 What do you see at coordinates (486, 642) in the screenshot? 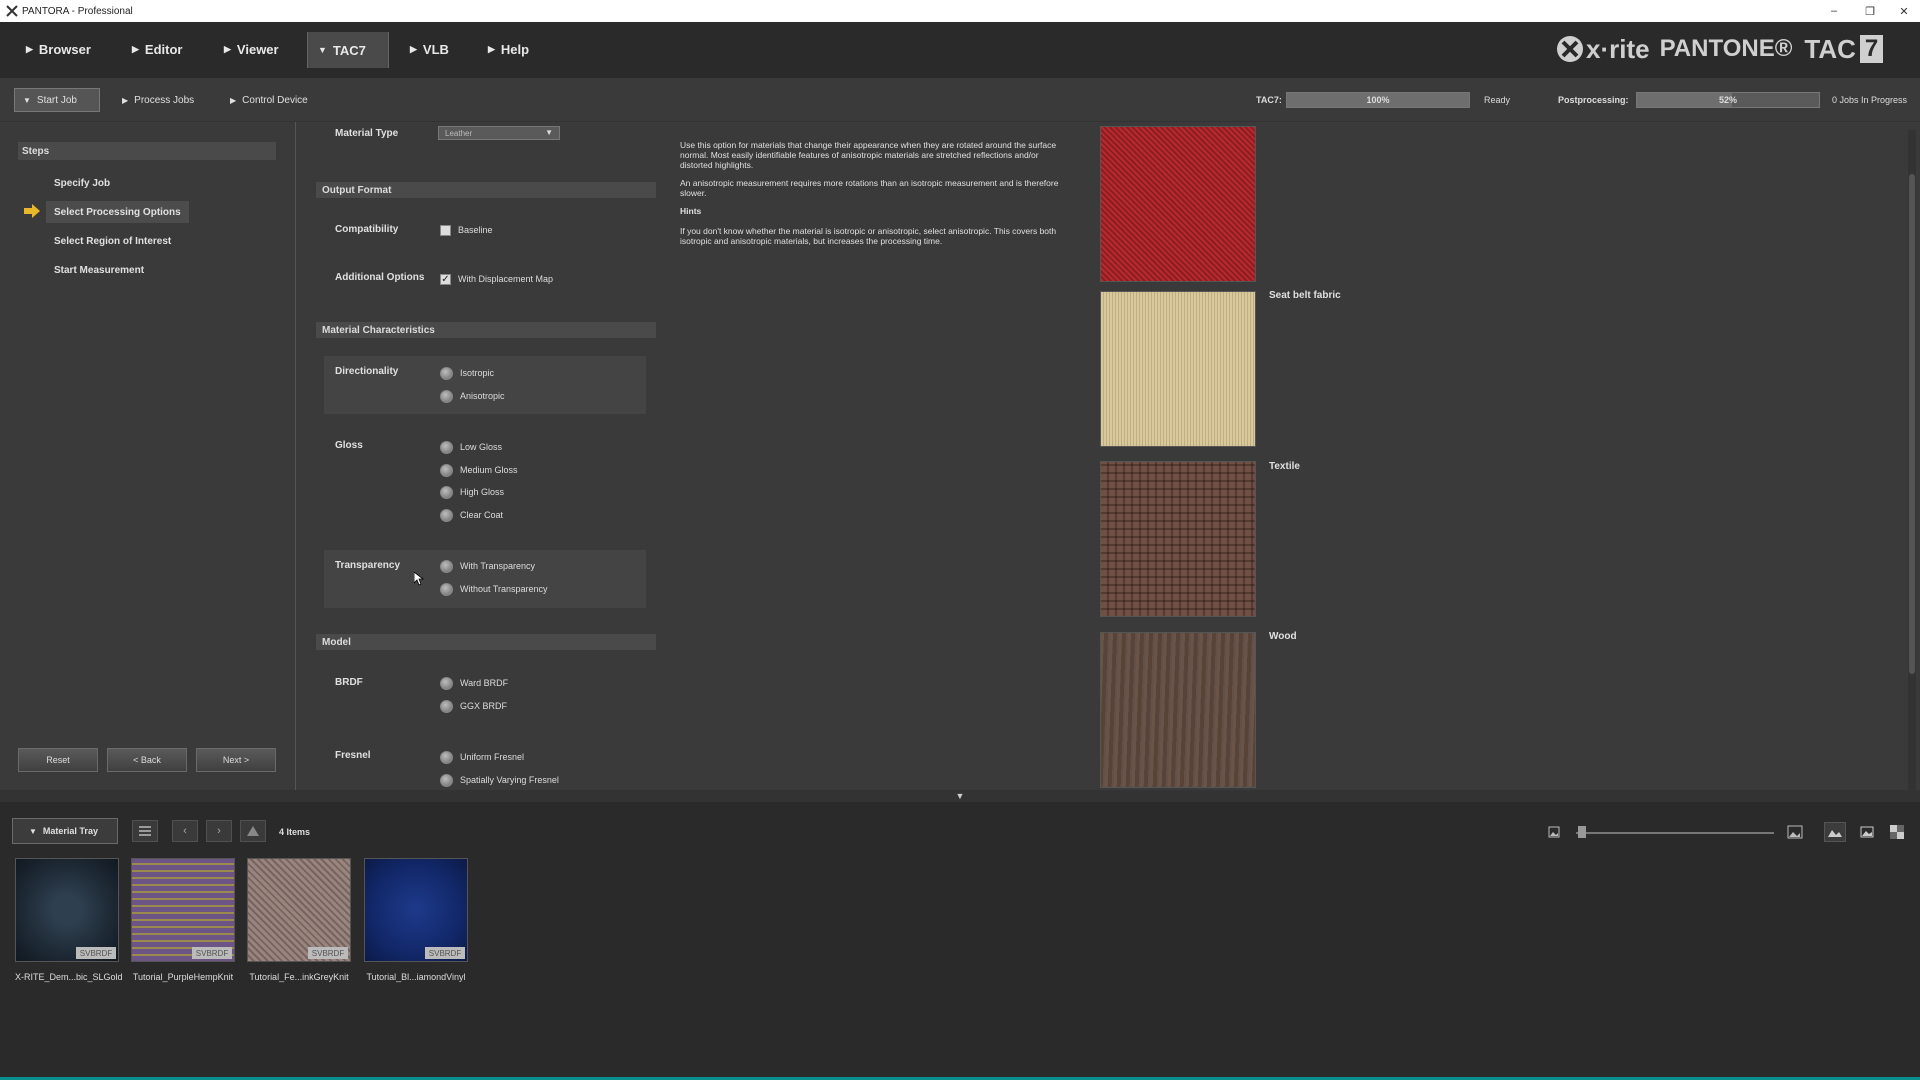
I see `model-header: Model` at bounding box center [486, 642].